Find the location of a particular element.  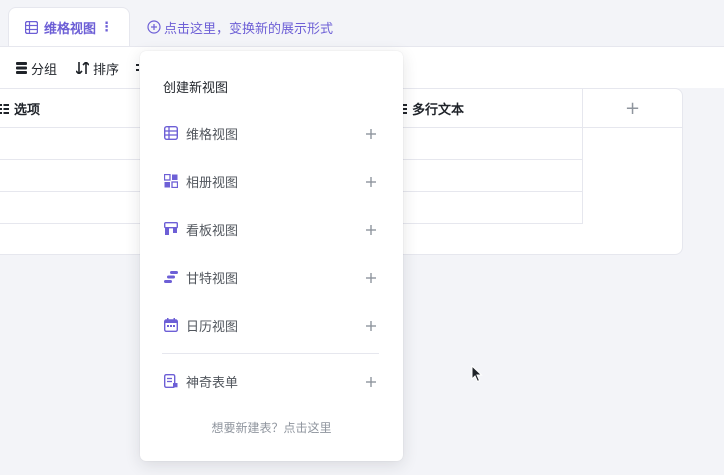

mouse-cursor-icon is located at coordinates (477, 373).